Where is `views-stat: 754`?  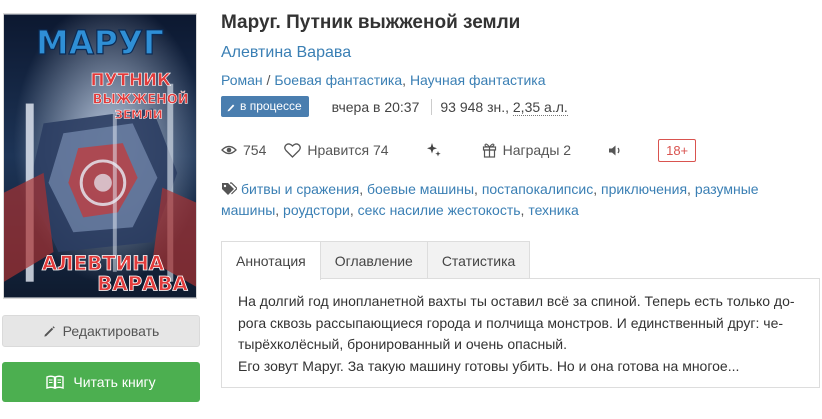
views-stat: 754 is located at coordinates (243, 150).